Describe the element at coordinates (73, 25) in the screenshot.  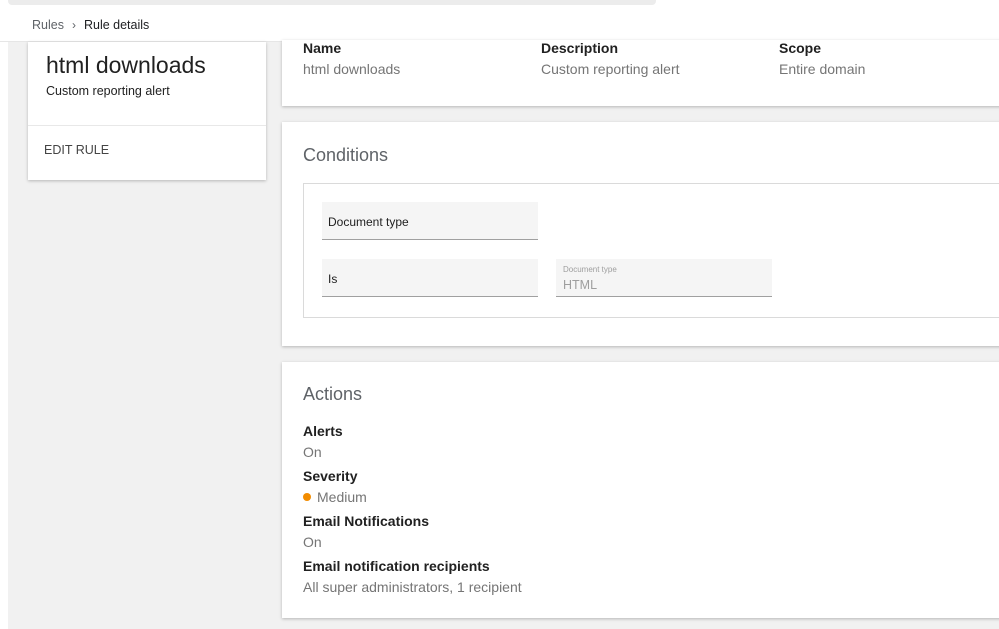
I see `chevron-right-icon: ›` at that location.